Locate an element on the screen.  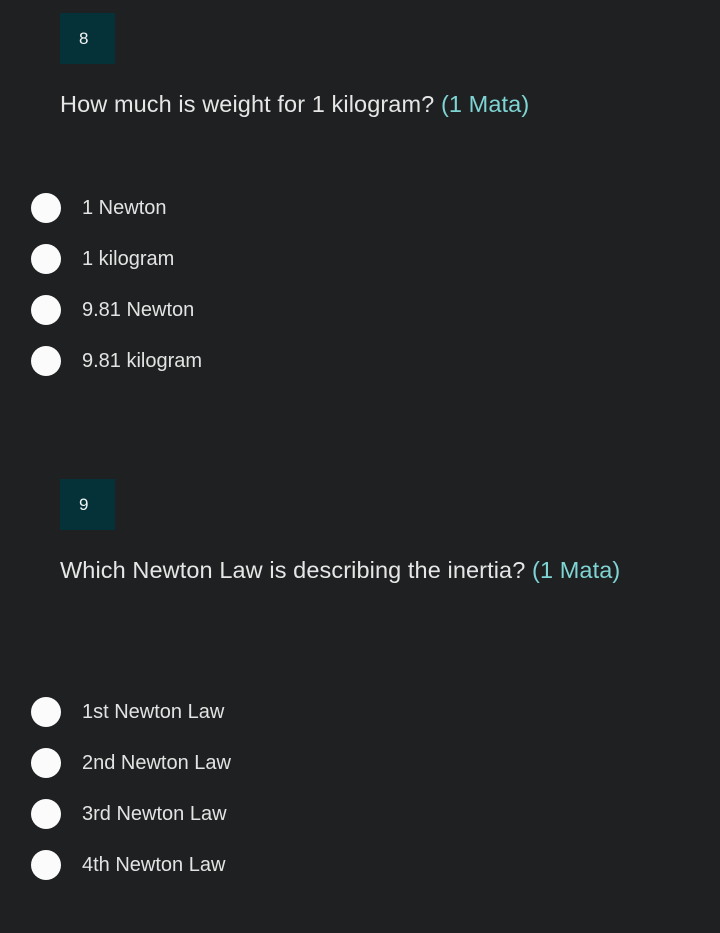
option-label: 1 Newton is located at coordinates (124, 208).